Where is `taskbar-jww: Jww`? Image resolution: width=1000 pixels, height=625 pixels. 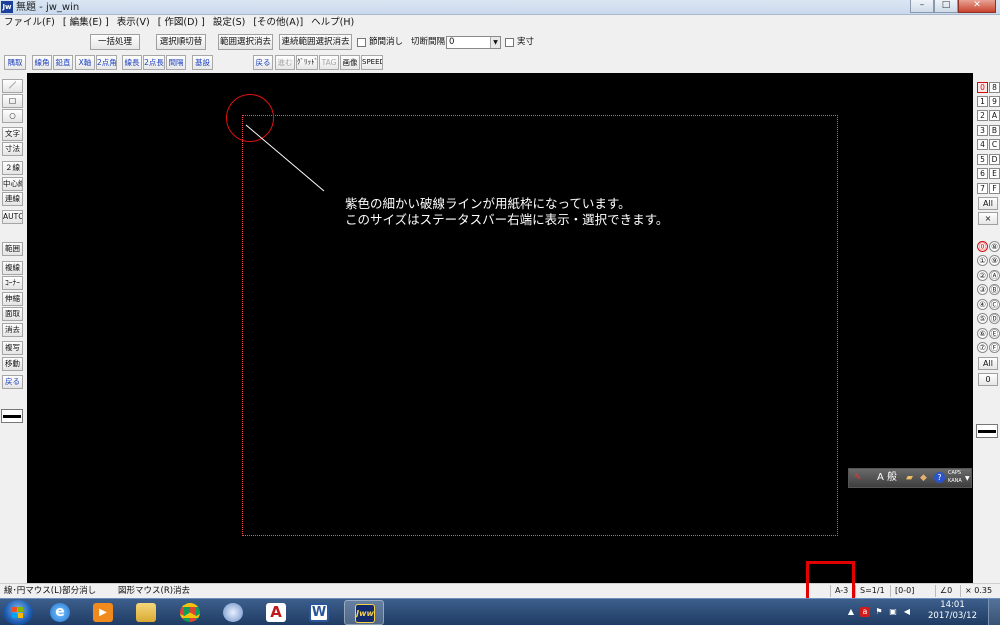
taskbar-jww: Jww is located at coordinates (364, 612).